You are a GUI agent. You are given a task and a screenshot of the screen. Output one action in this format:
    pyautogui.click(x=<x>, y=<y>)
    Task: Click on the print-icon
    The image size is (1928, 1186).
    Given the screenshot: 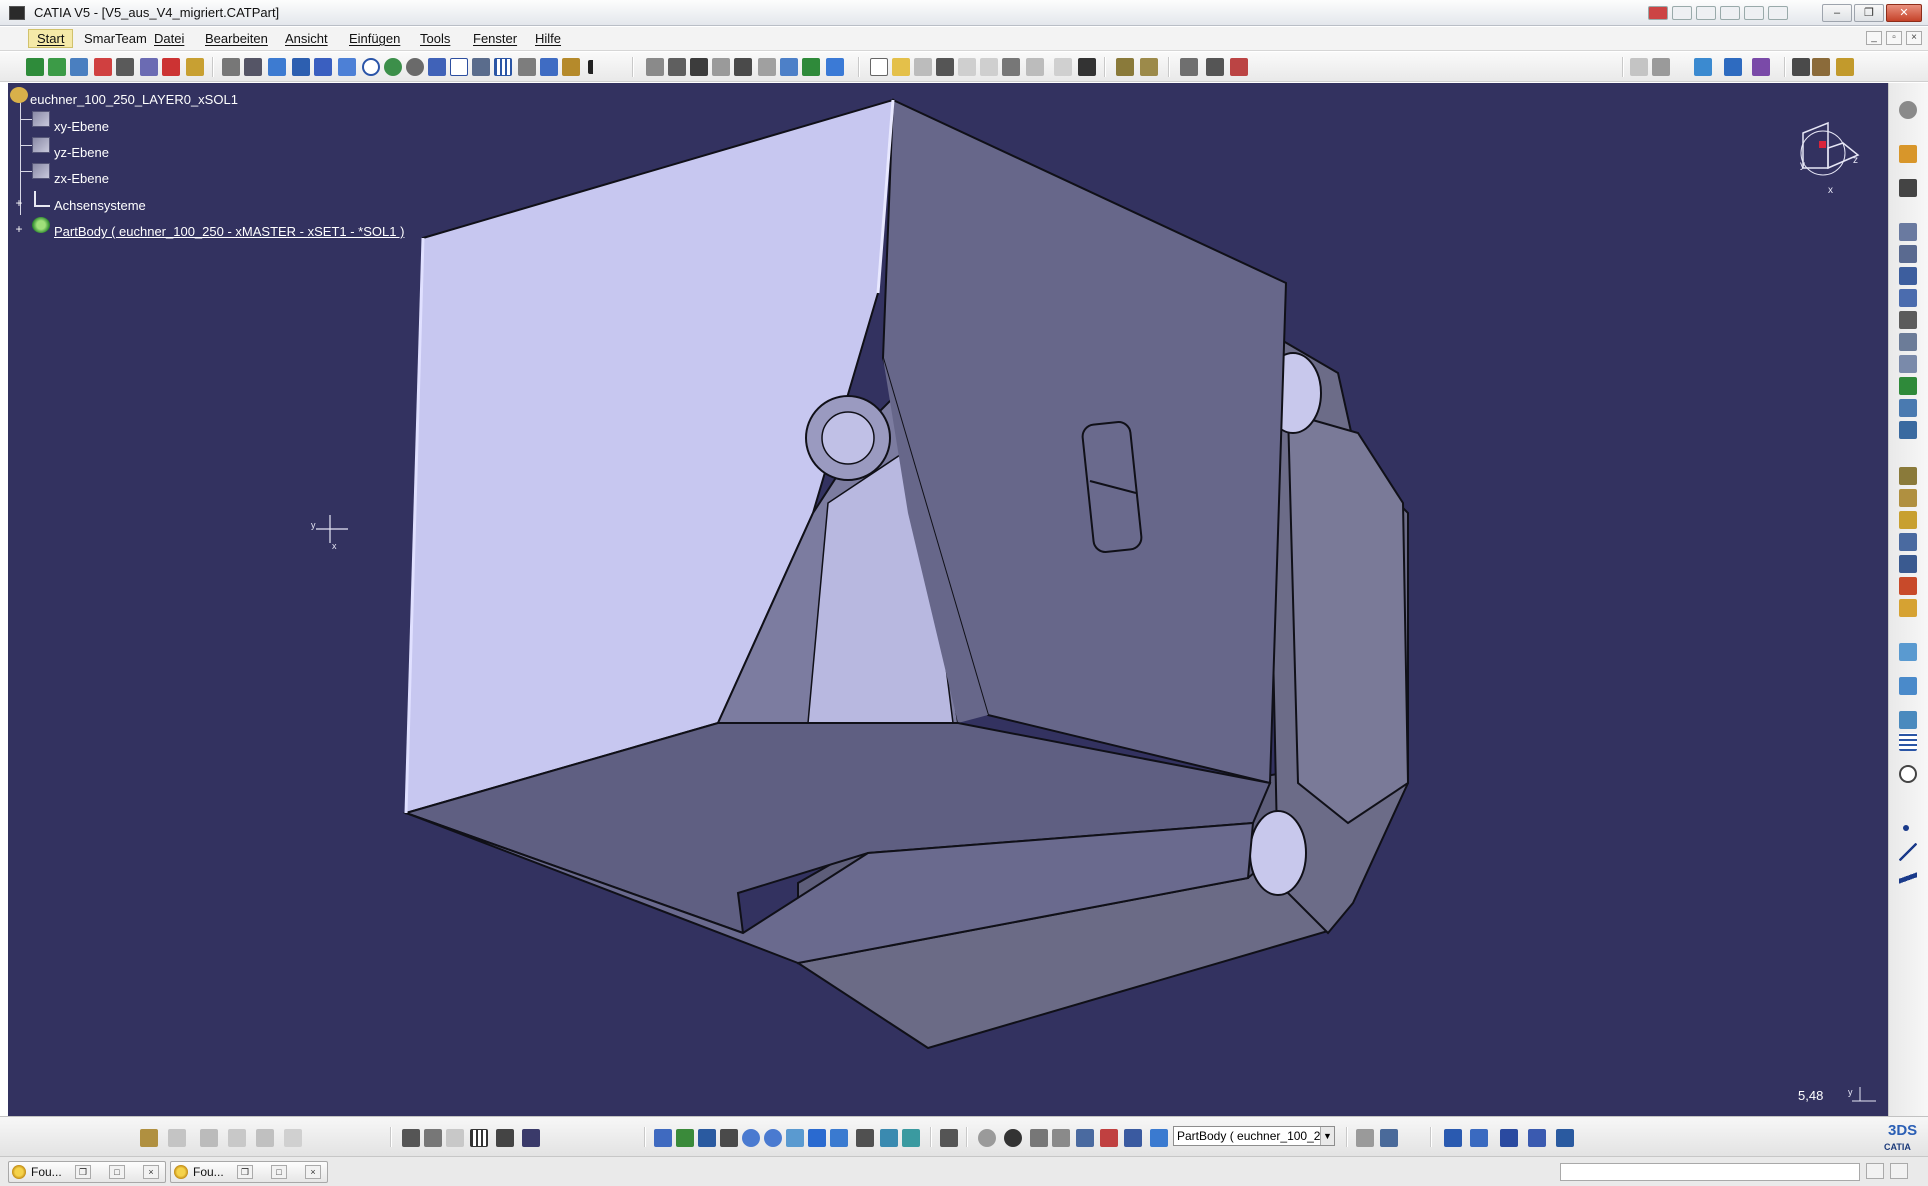 What is the action you would take?
    pyautogui.click(x=945, y=67)
    